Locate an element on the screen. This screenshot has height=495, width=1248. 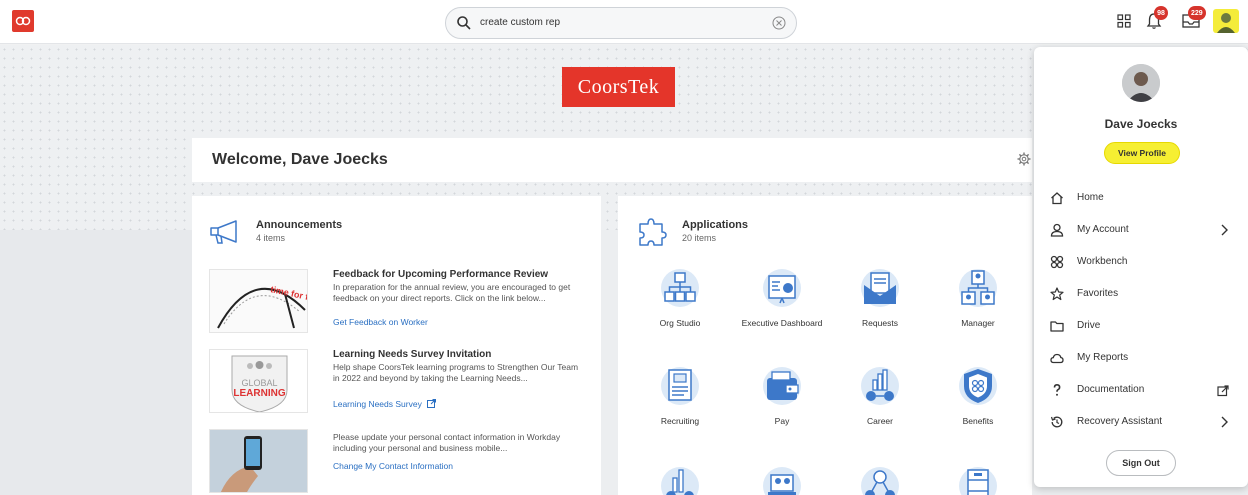
announcement-link: Get Feedback on Worker is located at coordinates (380, 322).